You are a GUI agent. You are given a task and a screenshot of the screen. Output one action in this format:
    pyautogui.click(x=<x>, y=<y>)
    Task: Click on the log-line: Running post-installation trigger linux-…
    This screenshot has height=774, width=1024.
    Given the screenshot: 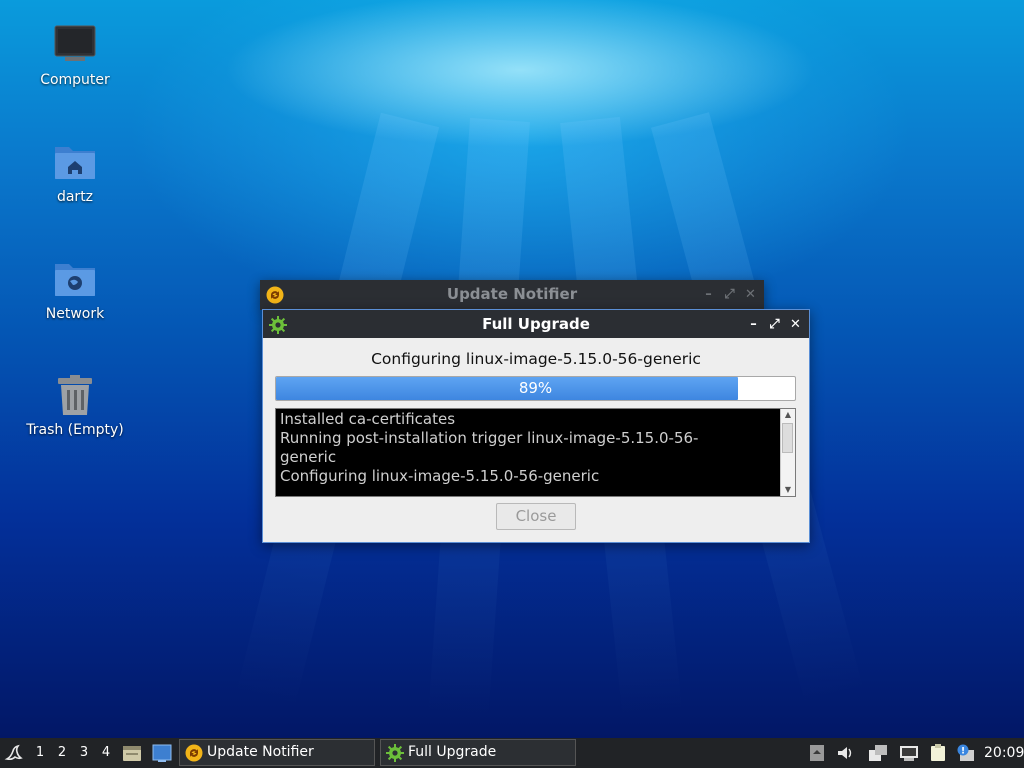 What is the action you would take?
    pyautogui.click(x=489, y=438)
    